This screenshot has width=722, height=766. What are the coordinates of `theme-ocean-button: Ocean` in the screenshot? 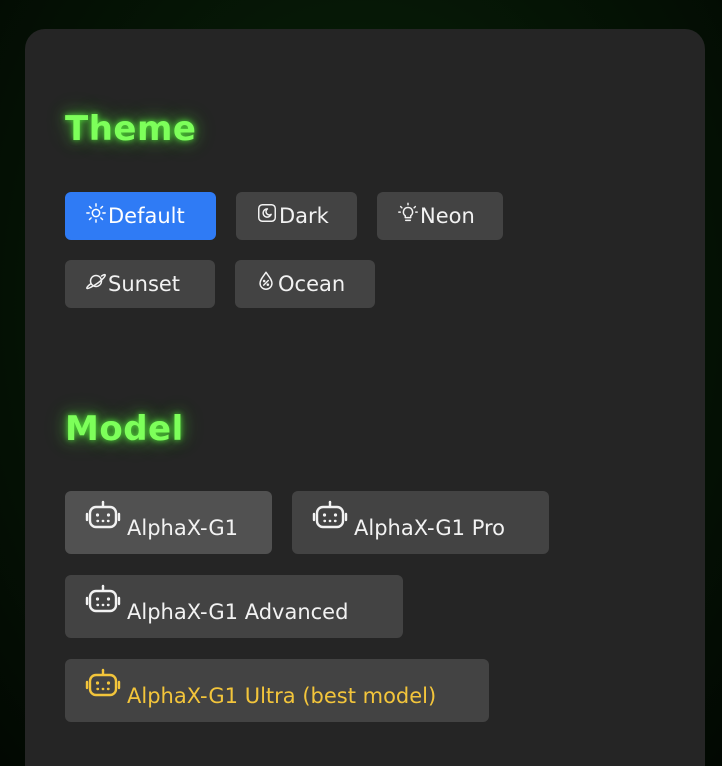 It's located at (305, 284).